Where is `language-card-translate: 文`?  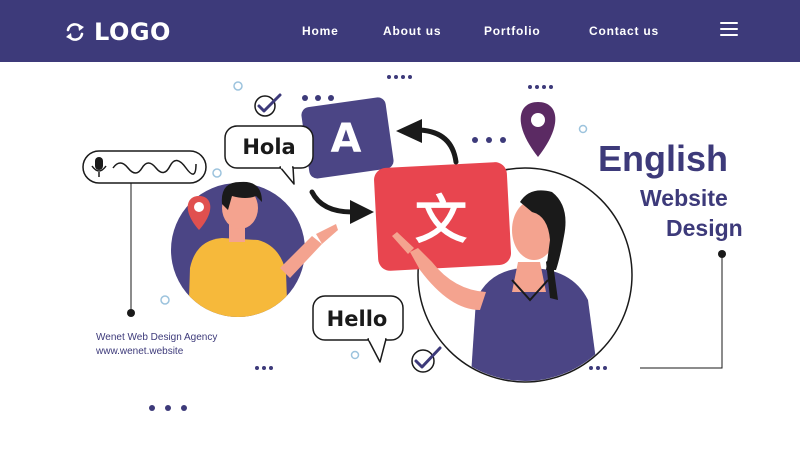
language-card-translate: 文 is located at coordinates (443, 216).